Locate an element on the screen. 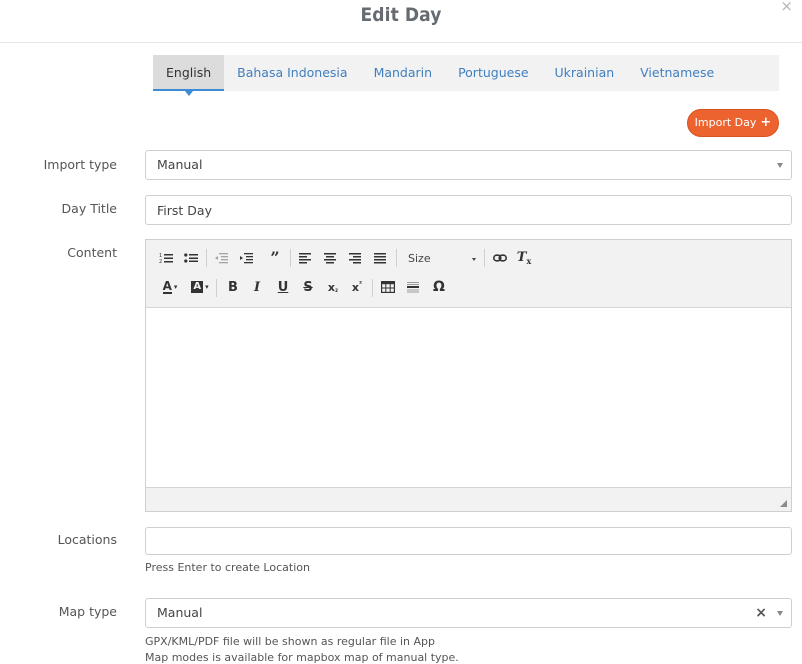  font-size-select: Size is located at coordinates (441, 259).